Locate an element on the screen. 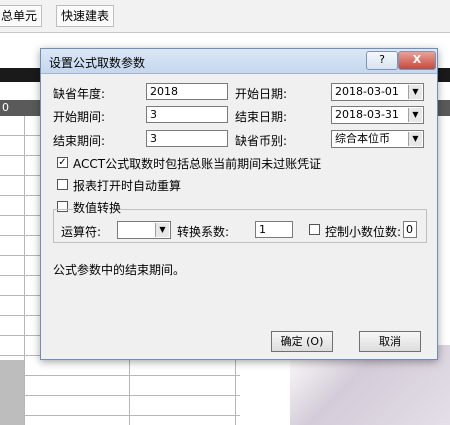 The height and width of the screenshot is (425, 450). acct-include-label: ACCT公式取数时包括总账当前期间未过账凭证 is located at coordinates (197, 164).